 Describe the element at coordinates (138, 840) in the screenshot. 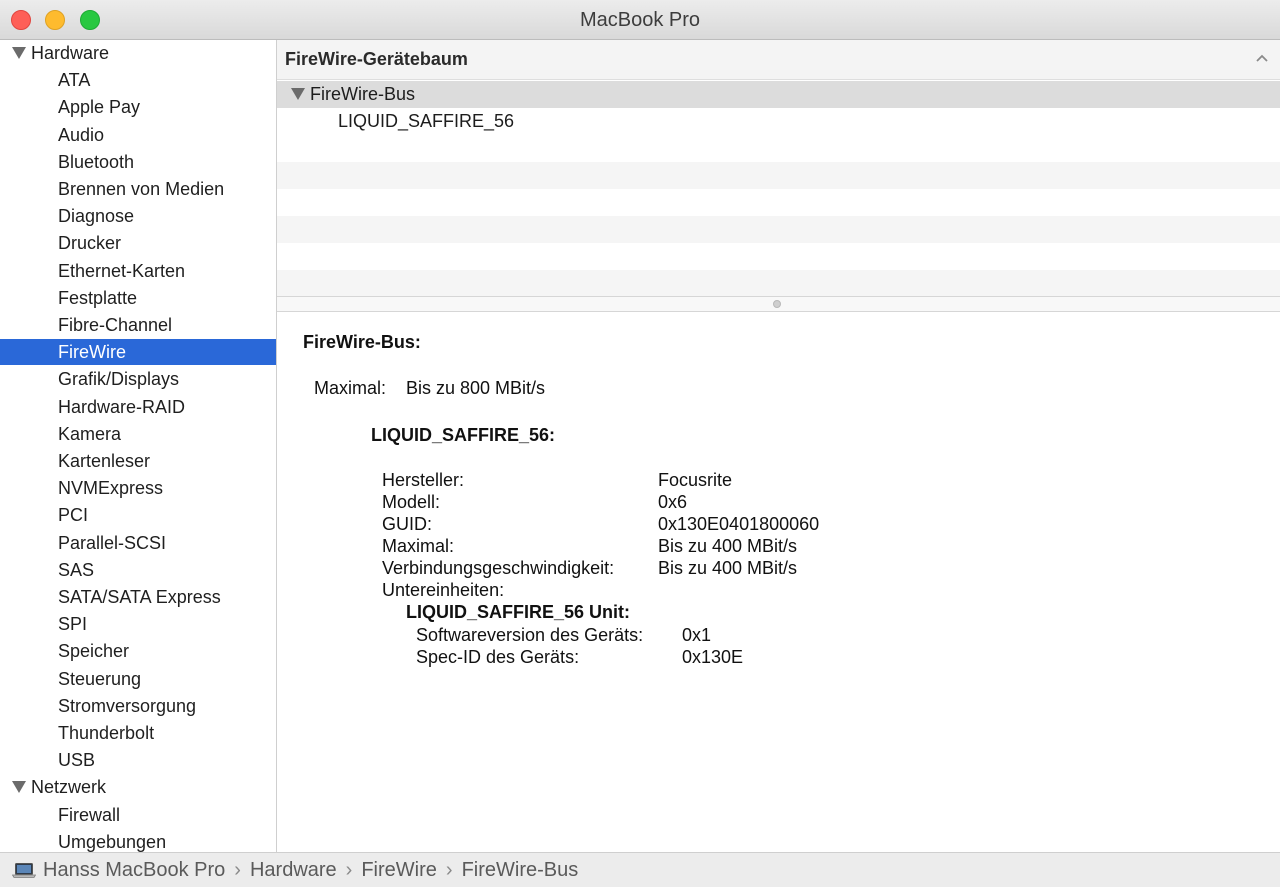

I see `sidebar-item-umgebungen: Umgebungen` at that location.